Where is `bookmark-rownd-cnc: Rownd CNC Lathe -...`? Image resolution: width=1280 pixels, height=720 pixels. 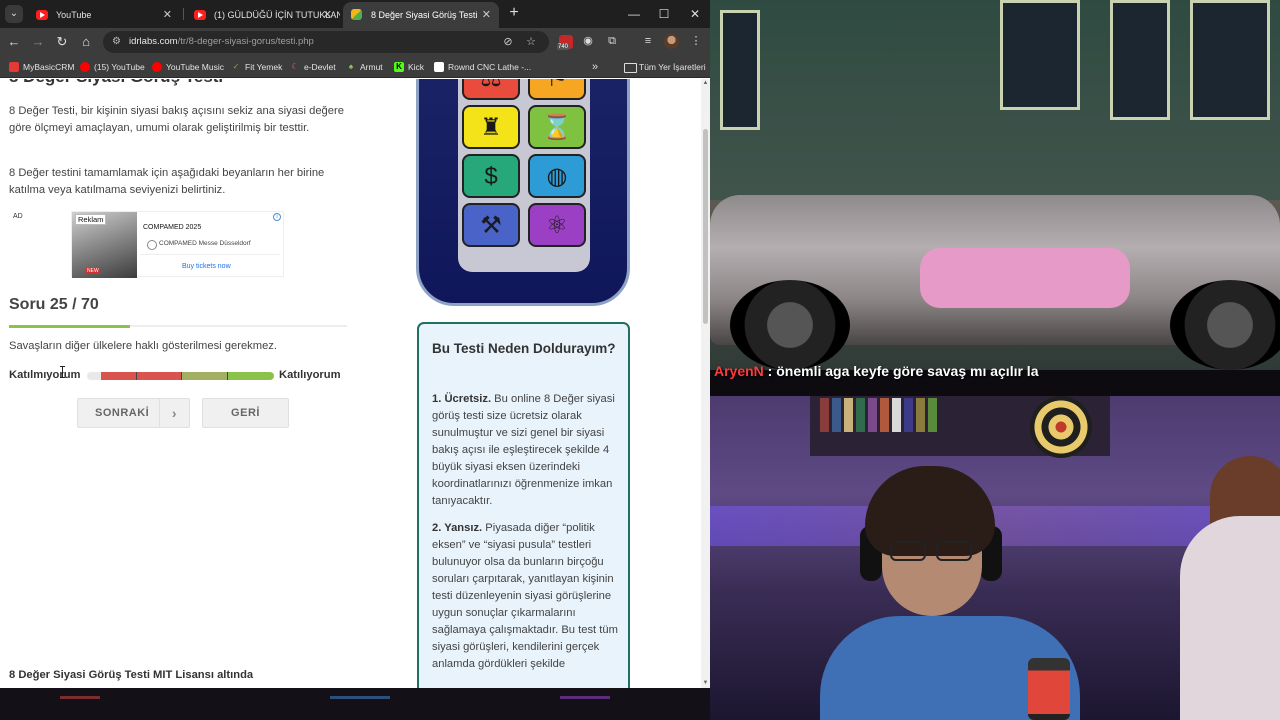 bookmark-rownd-cnc: Rownd CNC Lathe -... is located at coordinates (482, 67).